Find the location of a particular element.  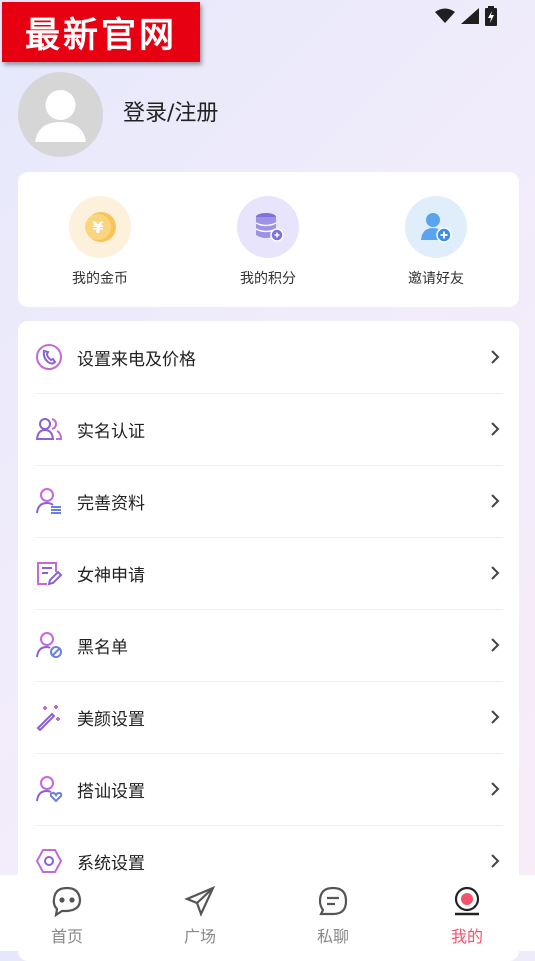

menu-item-label: 设置来电及价格 is located at coordinates (136, 359).